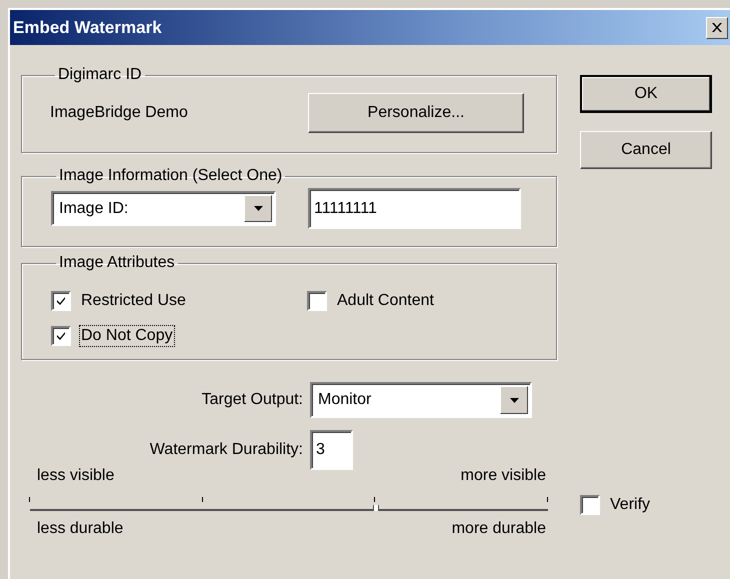  I want to click on slider-thumb, so click(375, 508).